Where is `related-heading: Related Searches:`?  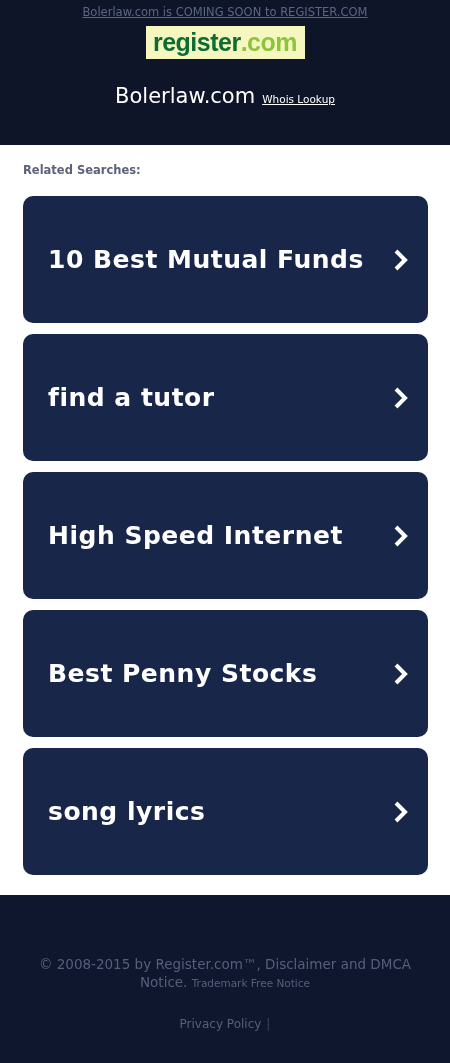
related-heading: Related Searches: is located at coordinates (82, 170).